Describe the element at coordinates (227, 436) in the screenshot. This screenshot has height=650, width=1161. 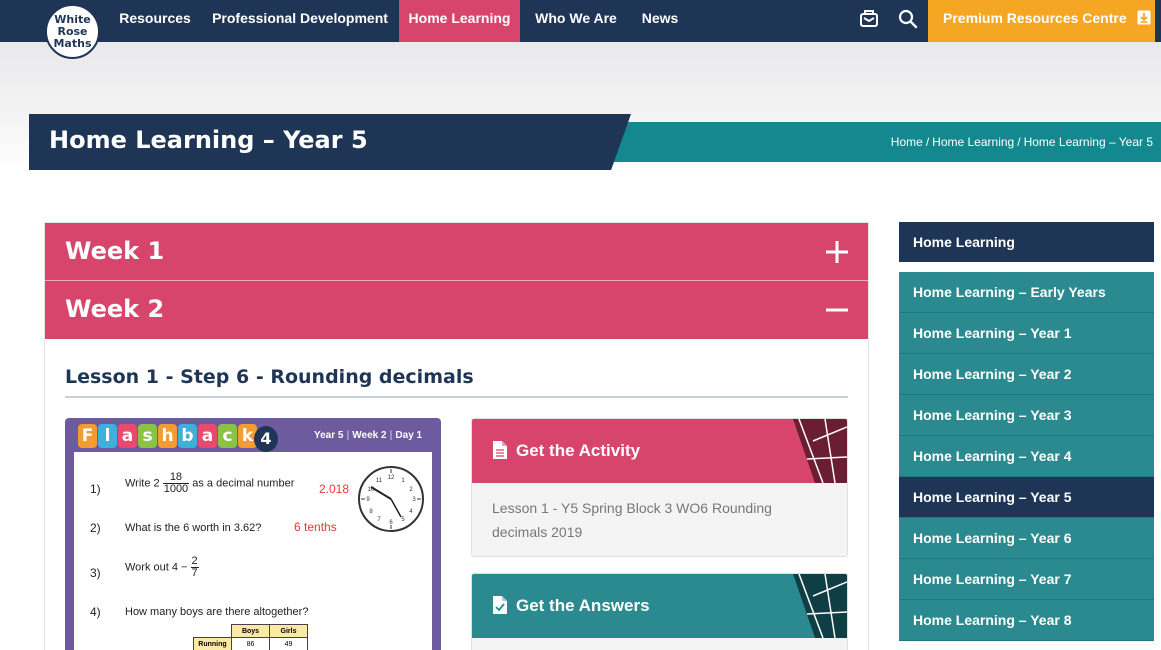
I see `flashback-letter: c` at that location.